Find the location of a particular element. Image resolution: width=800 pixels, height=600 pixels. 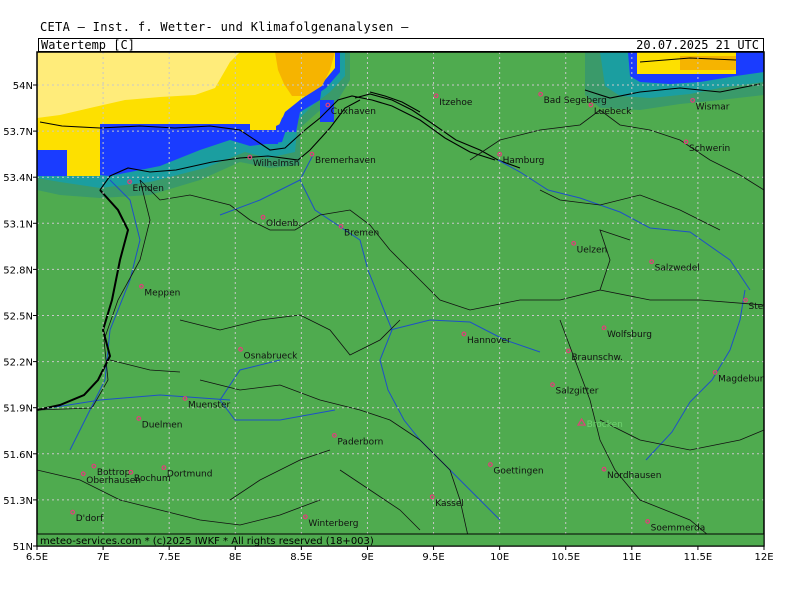

city-label: Meppen is located at coordinates (162, 293).